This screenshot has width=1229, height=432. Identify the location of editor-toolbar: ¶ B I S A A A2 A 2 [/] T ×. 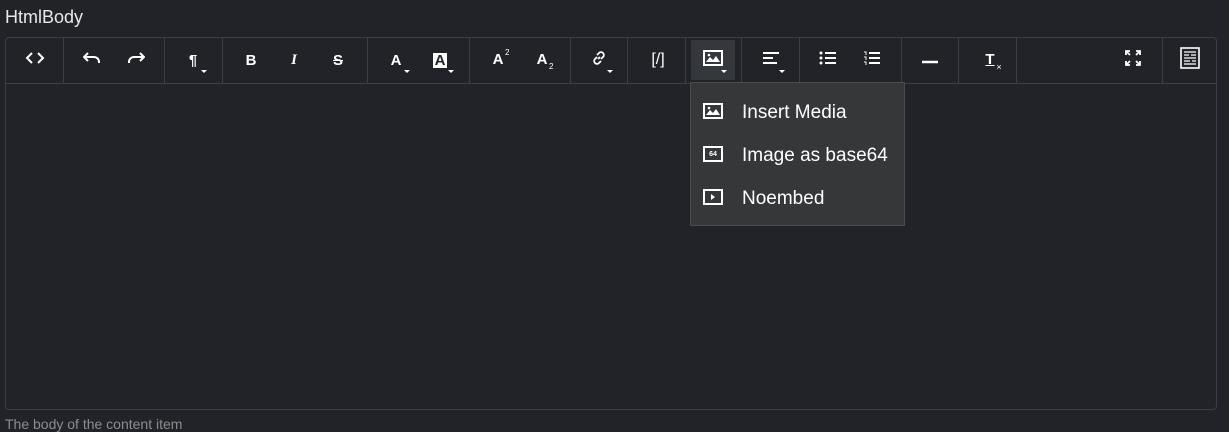
(611, 61).